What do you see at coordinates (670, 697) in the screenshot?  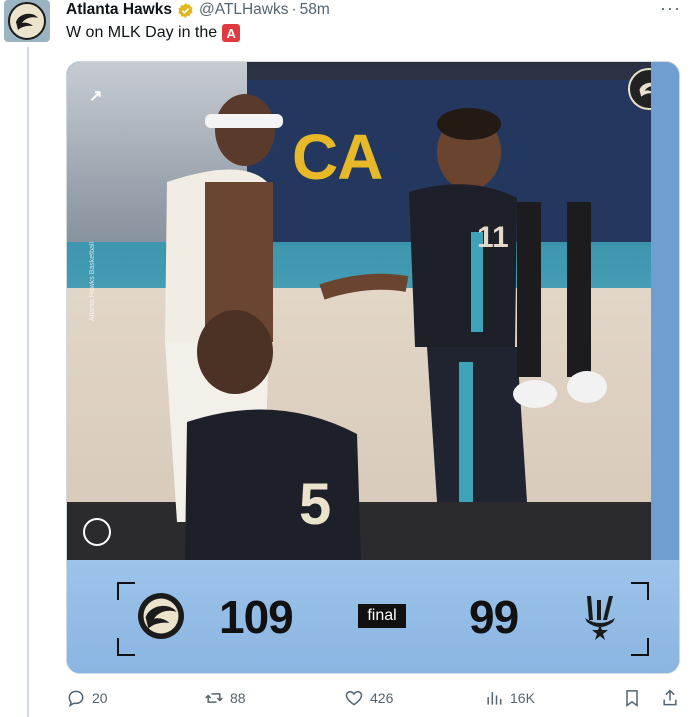 I see `share-icon` at bounding box center [670, 697].